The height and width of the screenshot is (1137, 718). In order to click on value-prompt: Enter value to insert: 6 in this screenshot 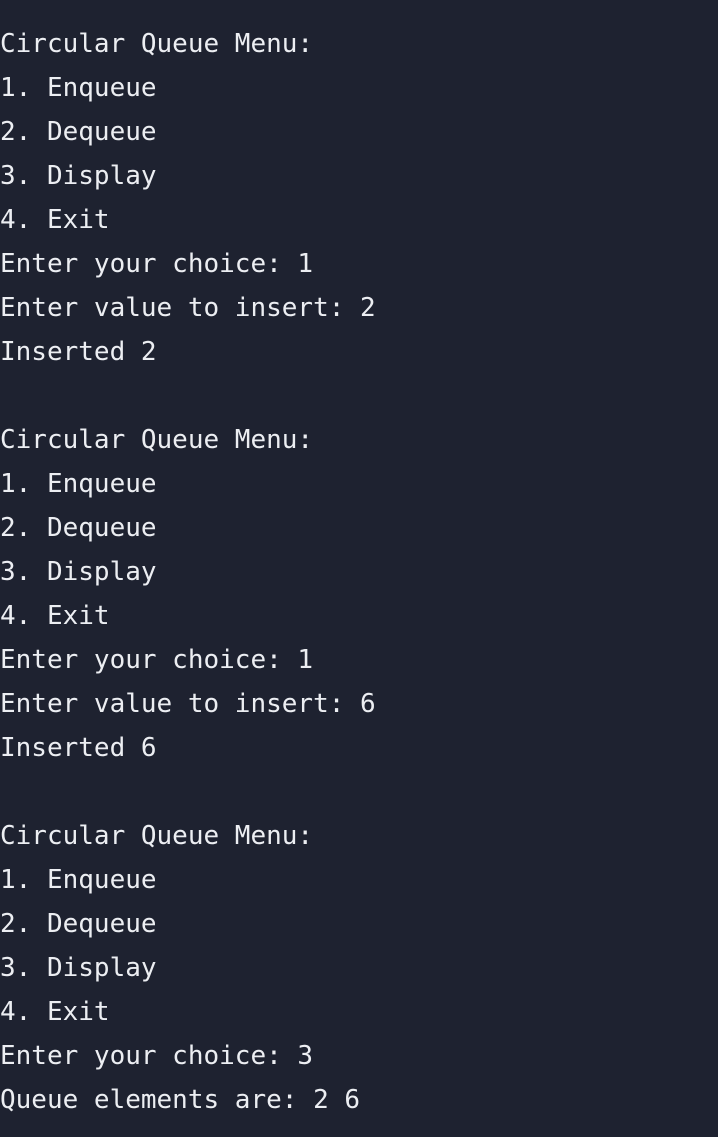, I will do `click(188, 704)`.